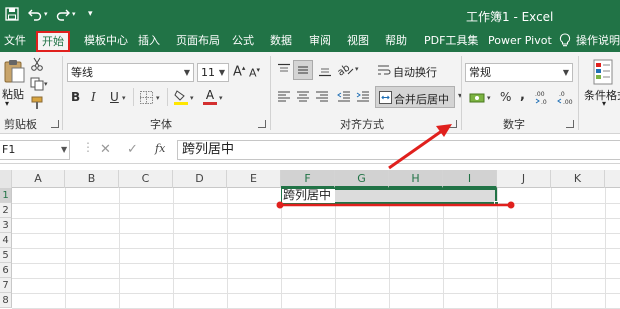  Describe the element at coordinates (316, 218) in the screenshot. I see `gridline` at that location.